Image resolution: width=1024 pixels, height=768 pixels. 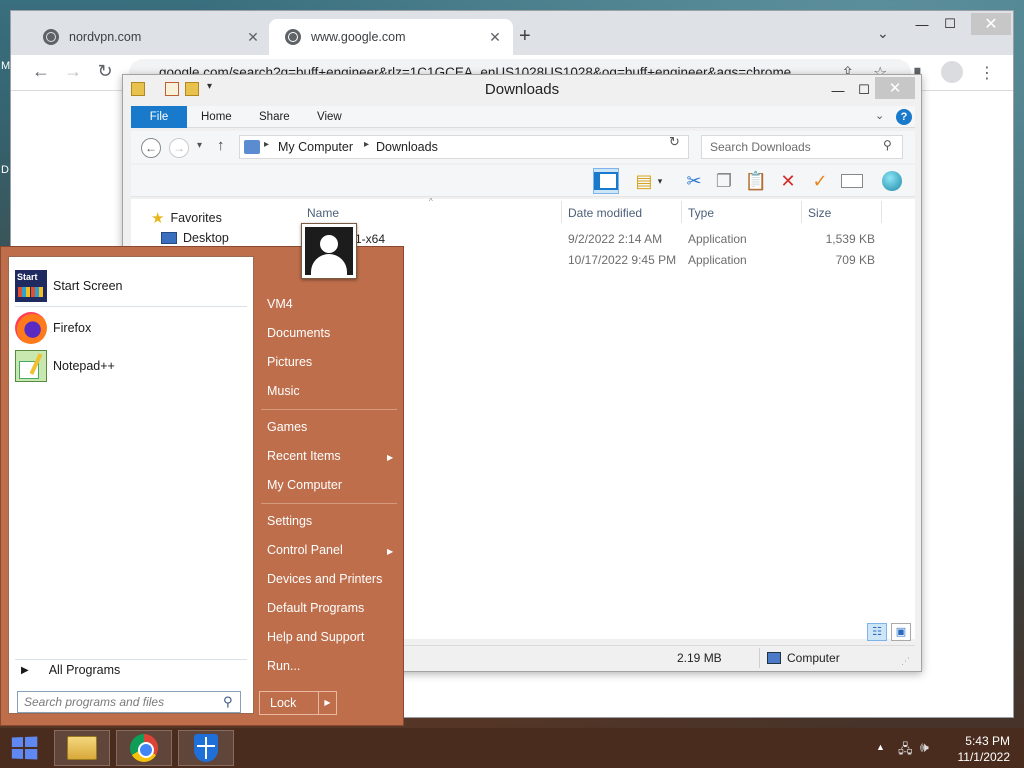 I want to click on expand-ribbon-chevron-icon: ⌄, so click(x=879, y=115).